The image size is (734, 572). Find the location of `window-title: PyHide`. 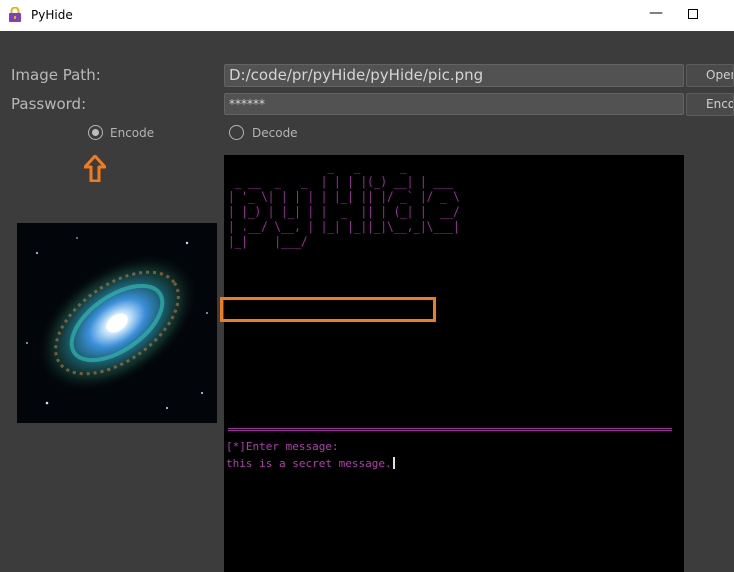

window-title: PyHide is located at coordinates (52, 15).